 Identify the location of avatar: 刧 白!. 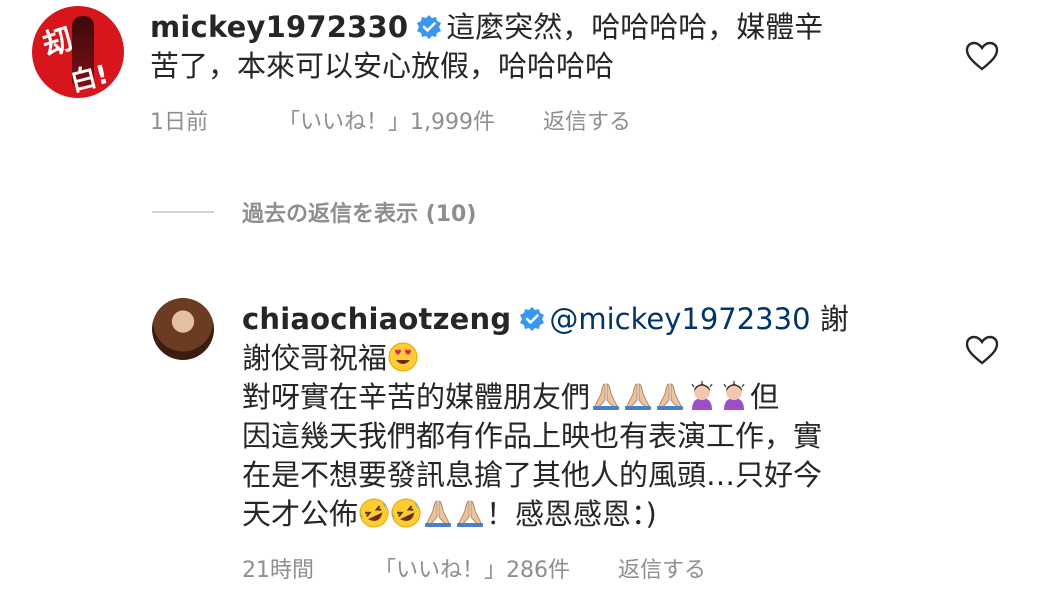
(78, 52).